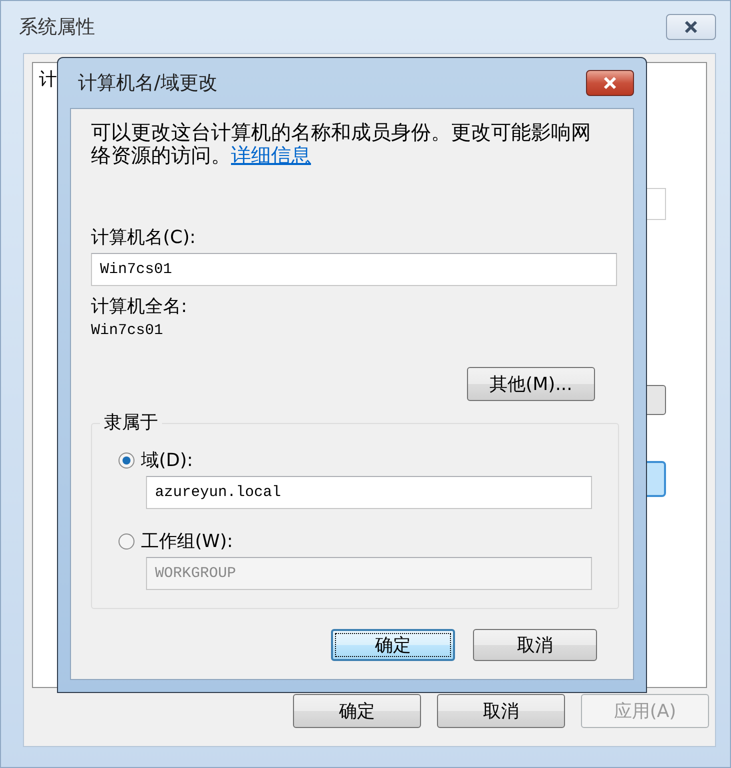  What do you see at coordinates (187, 541) in the screenshot?
I see `radio-label: 工作组(W):` at bounding box center [187, 541].